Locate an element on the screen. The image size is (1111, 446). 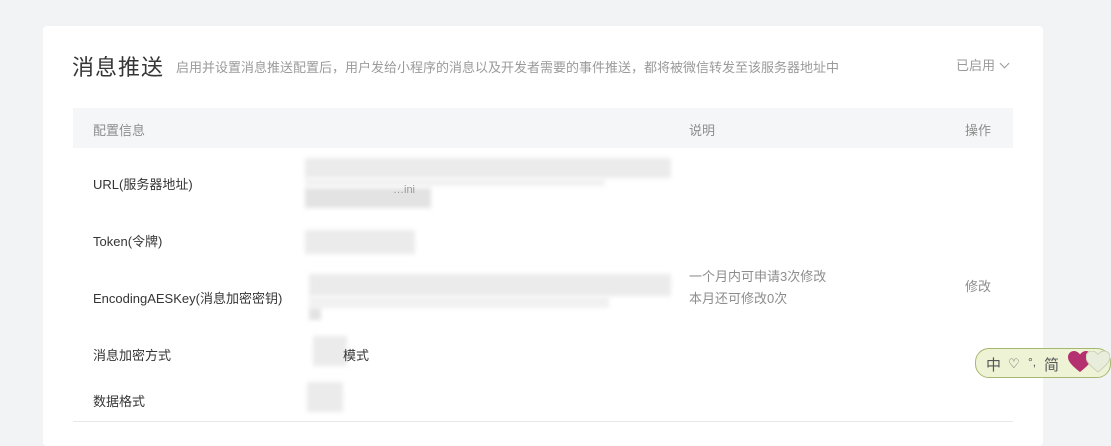
ime-skin-icon: ♡ is located at coordinates (1014, 364).